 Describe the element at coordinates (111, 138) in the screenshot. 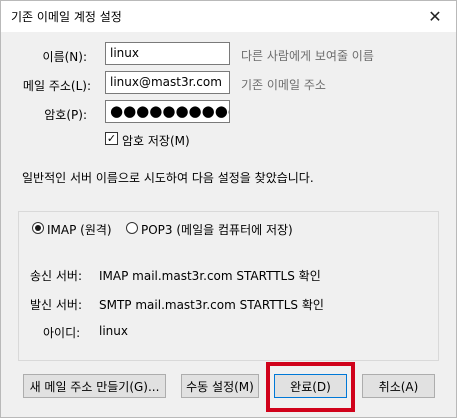

I see `remember-password-checkbox: ✓` at that location.